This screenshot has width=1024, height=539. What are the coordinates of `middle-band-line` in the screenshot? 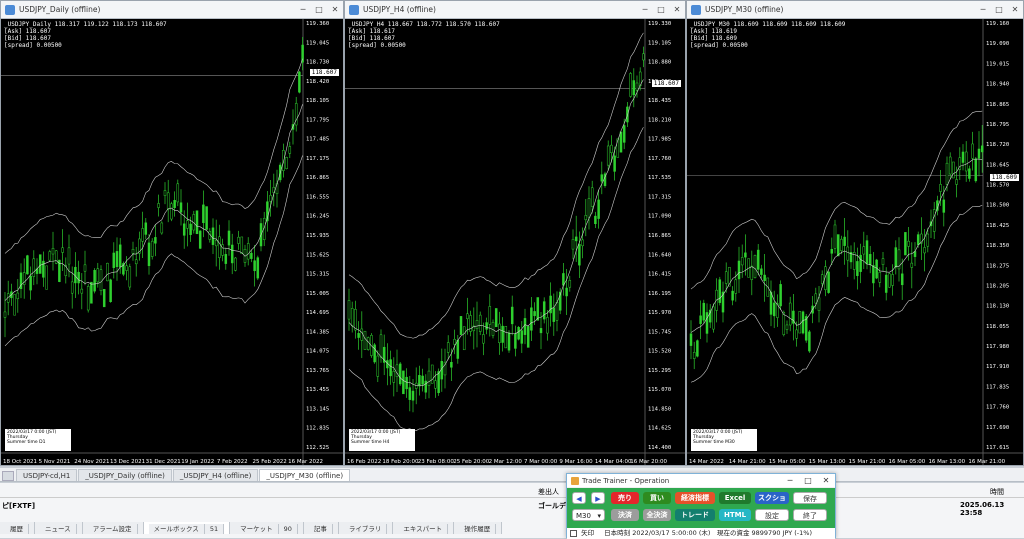 It's located at (836, 245).